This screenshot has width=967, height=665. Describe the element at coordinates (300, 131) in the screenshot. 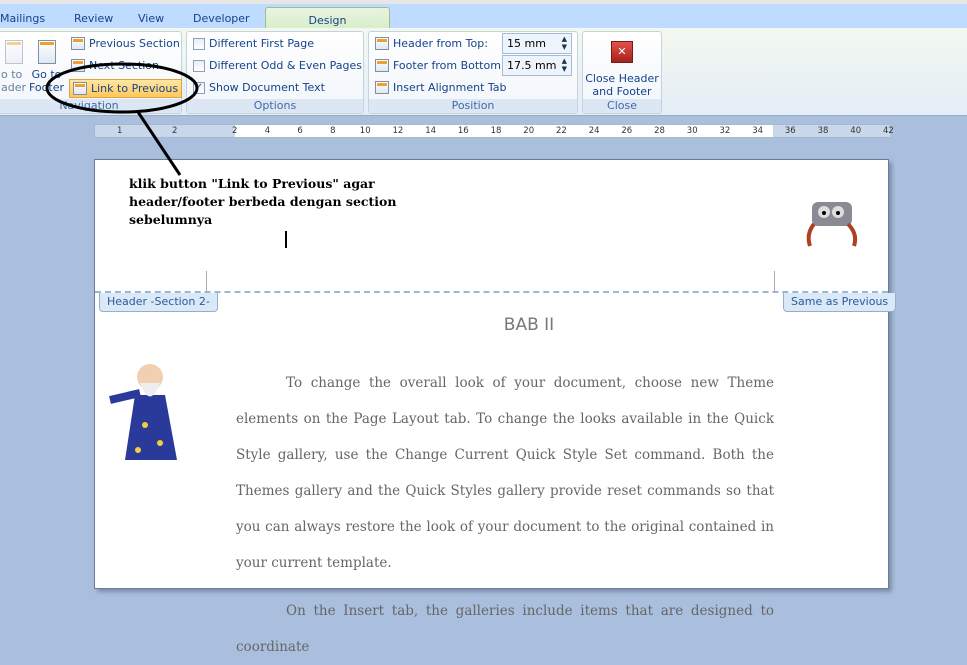

I see `ruler-number: 6` at that location.